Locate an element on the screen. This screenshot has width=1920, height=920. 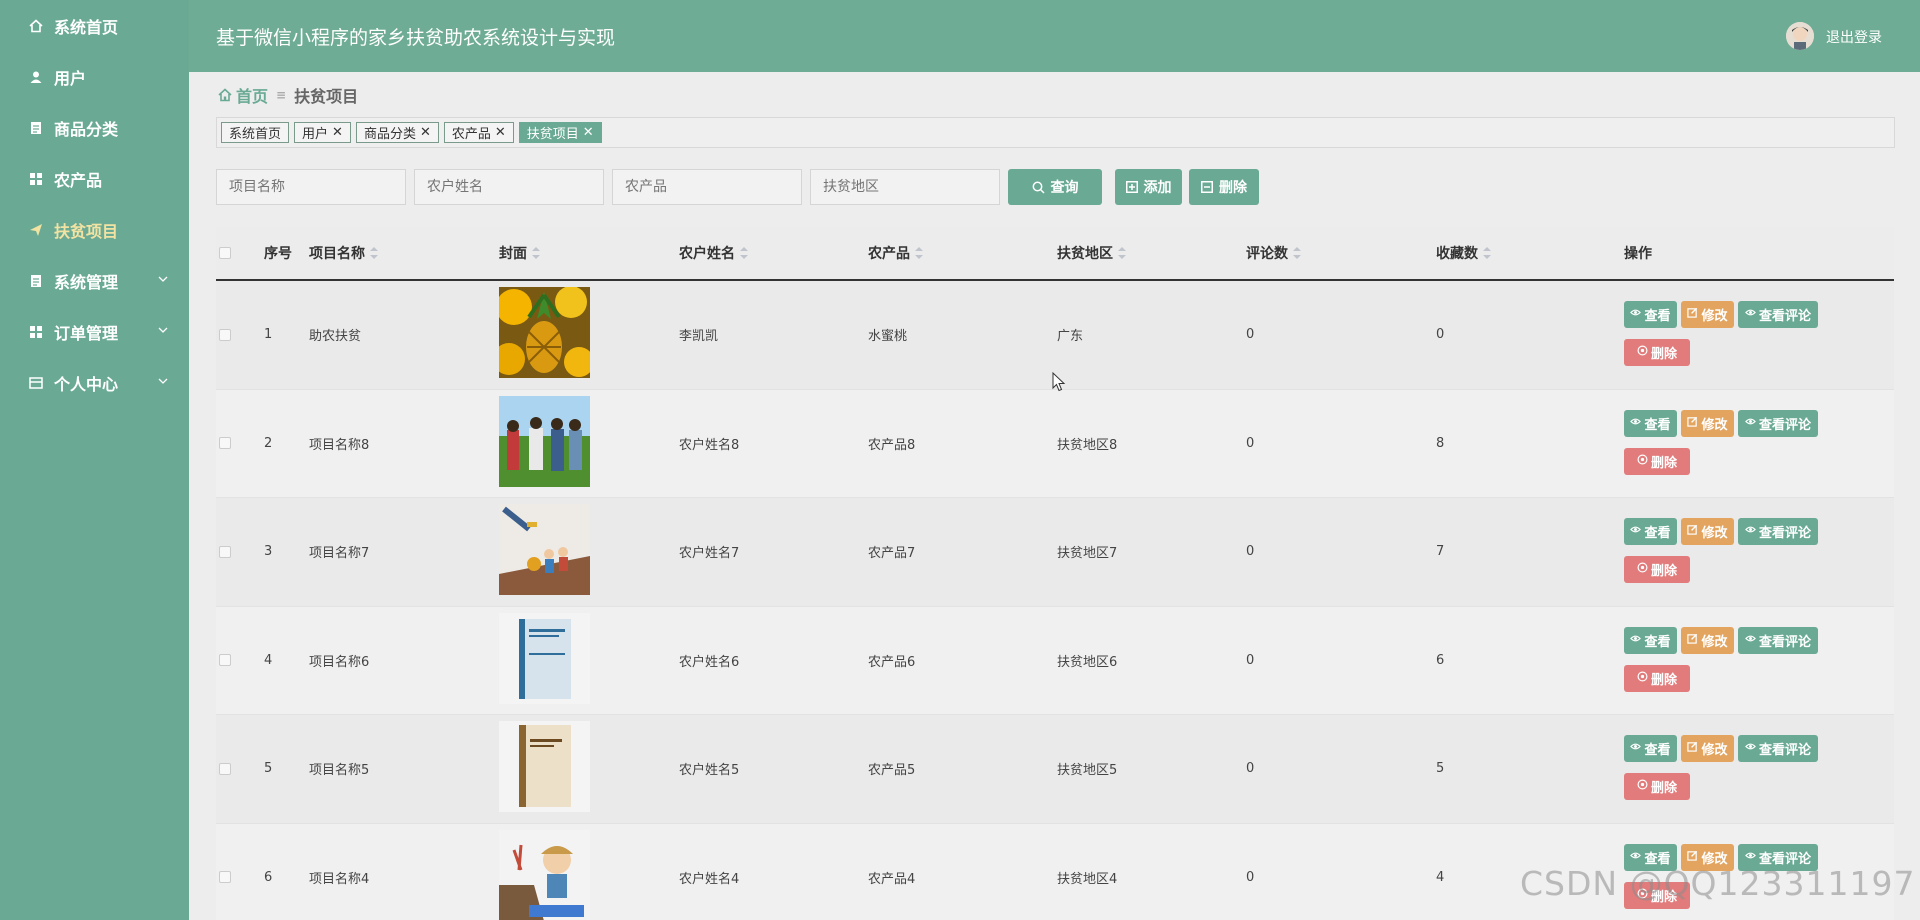
col-product: 农产品 is located at coordinates (895, 253).